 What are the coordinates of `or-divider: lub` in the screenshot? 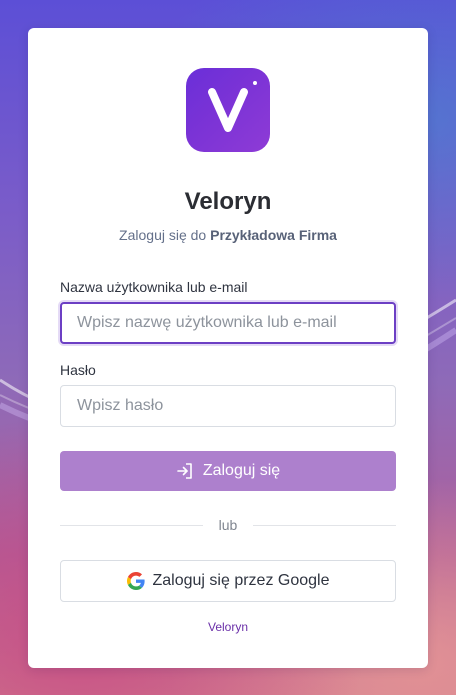 It's located at (228, 525).